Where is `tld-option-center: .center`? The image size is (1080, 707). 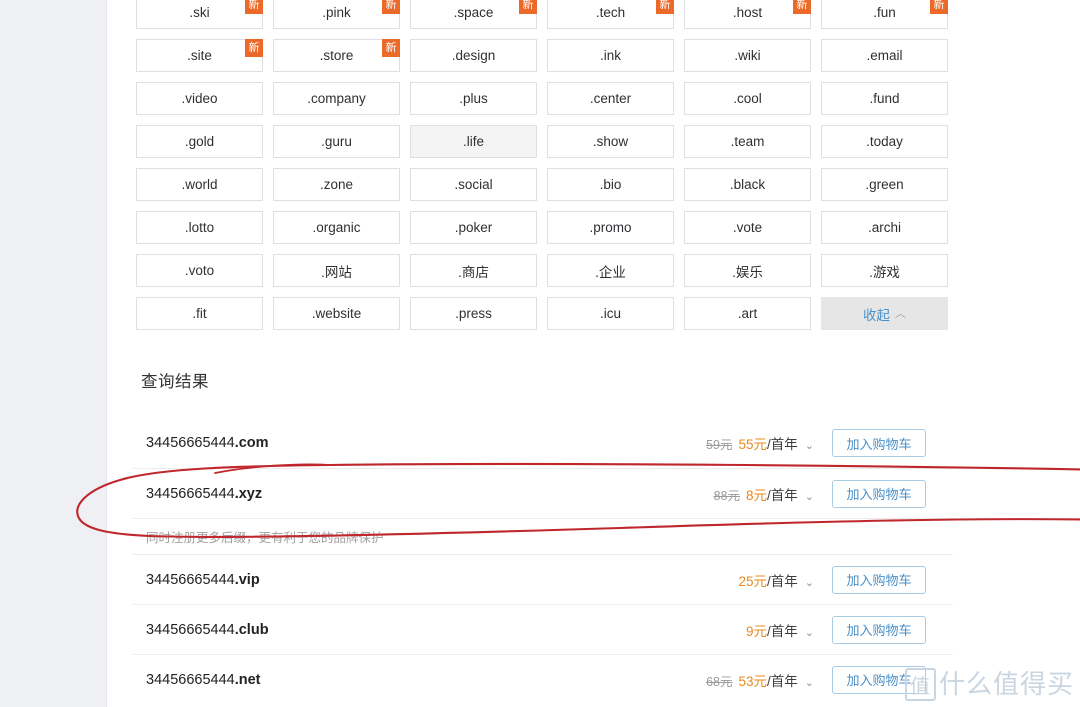 tld-option-center: .center is located at coordinates (610, 98).